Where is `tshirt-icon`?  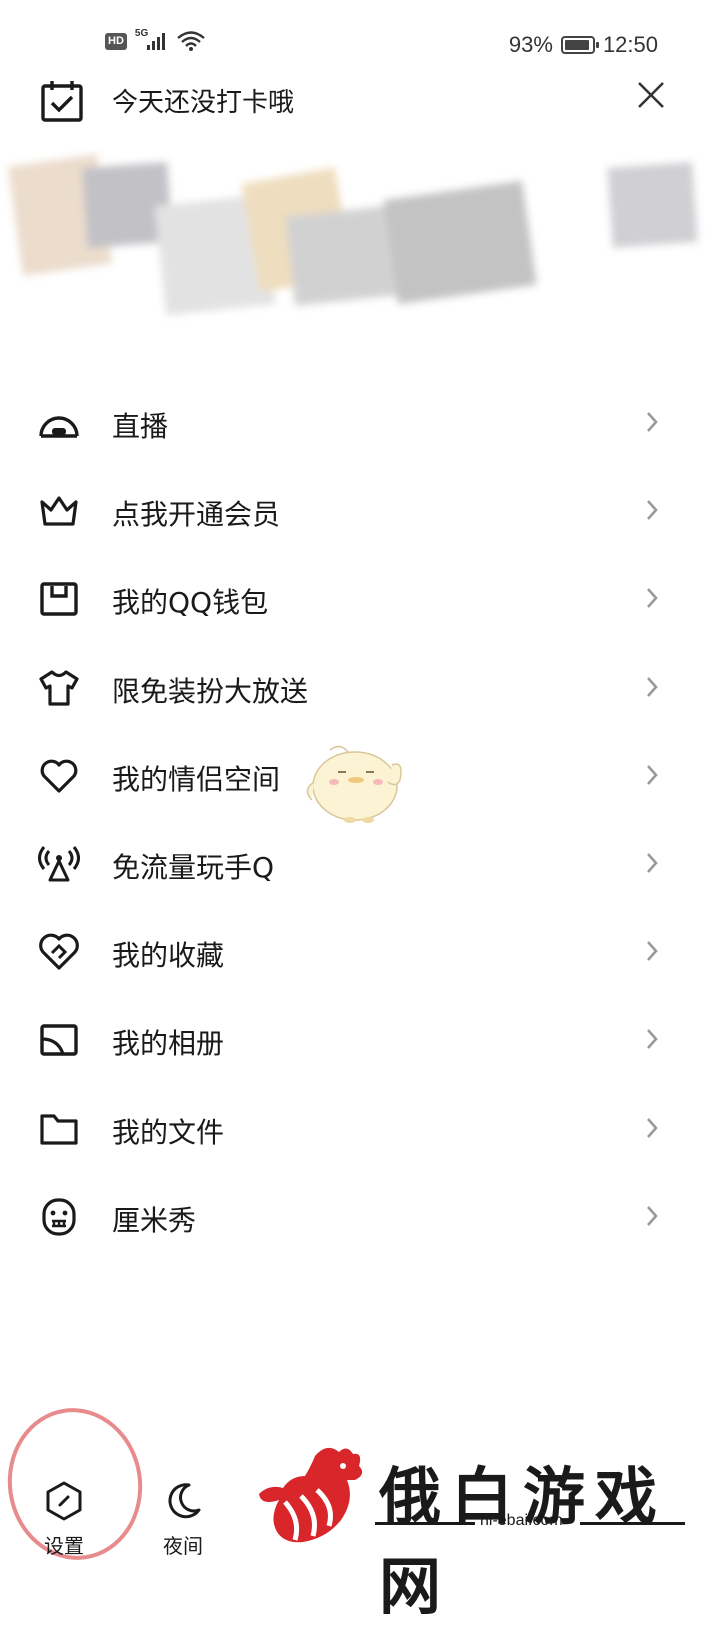 tshirt-icon is located at coordinates (59, 687).